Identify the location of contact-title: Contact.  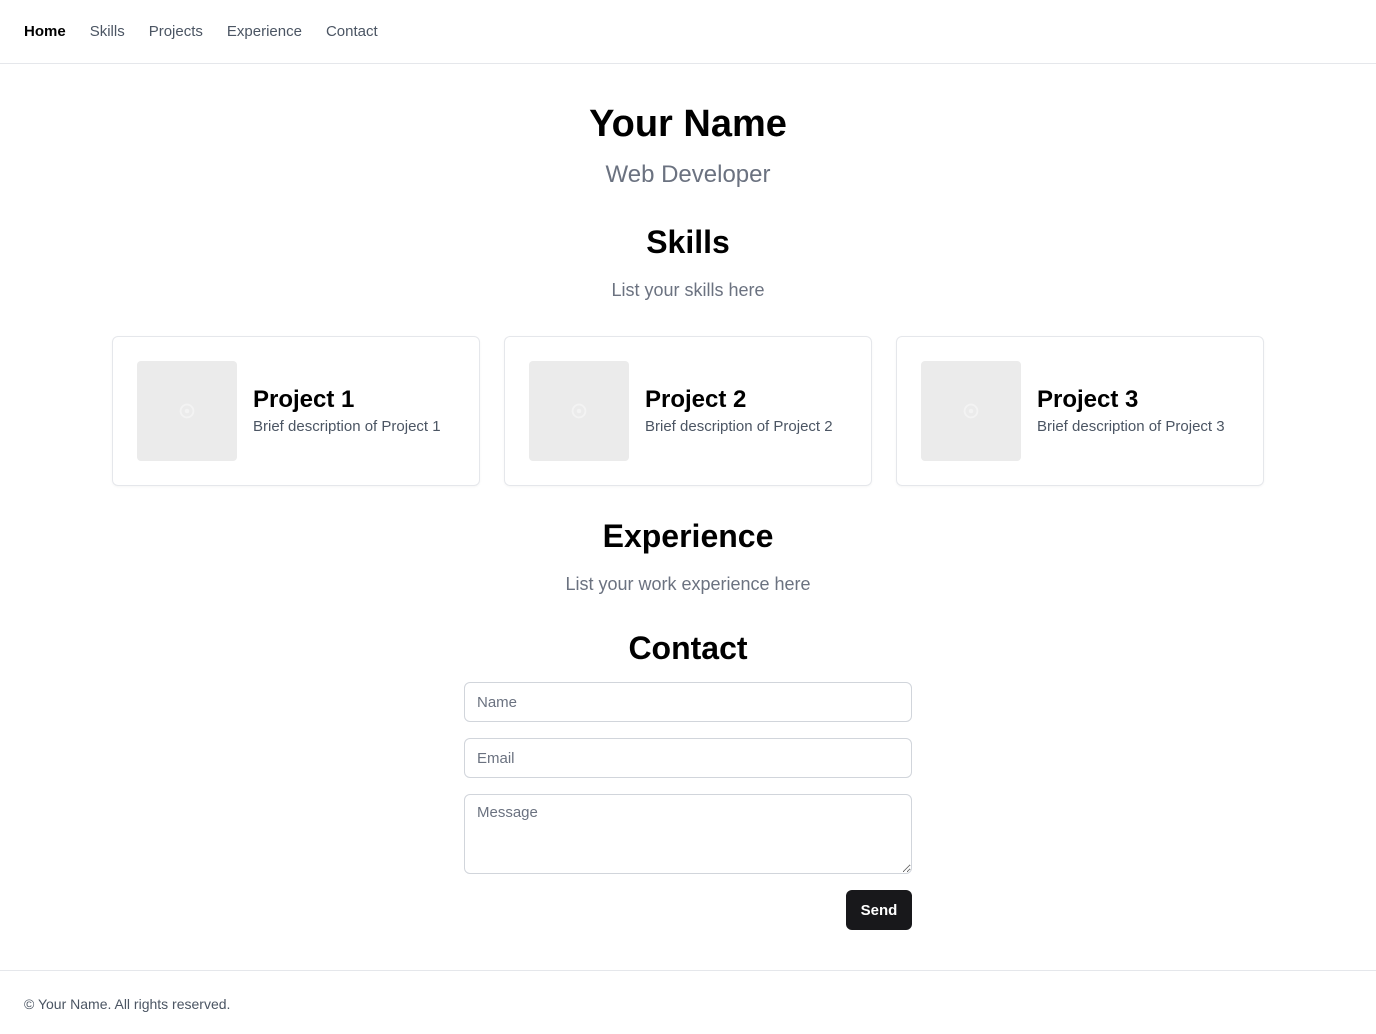
(688, 648).